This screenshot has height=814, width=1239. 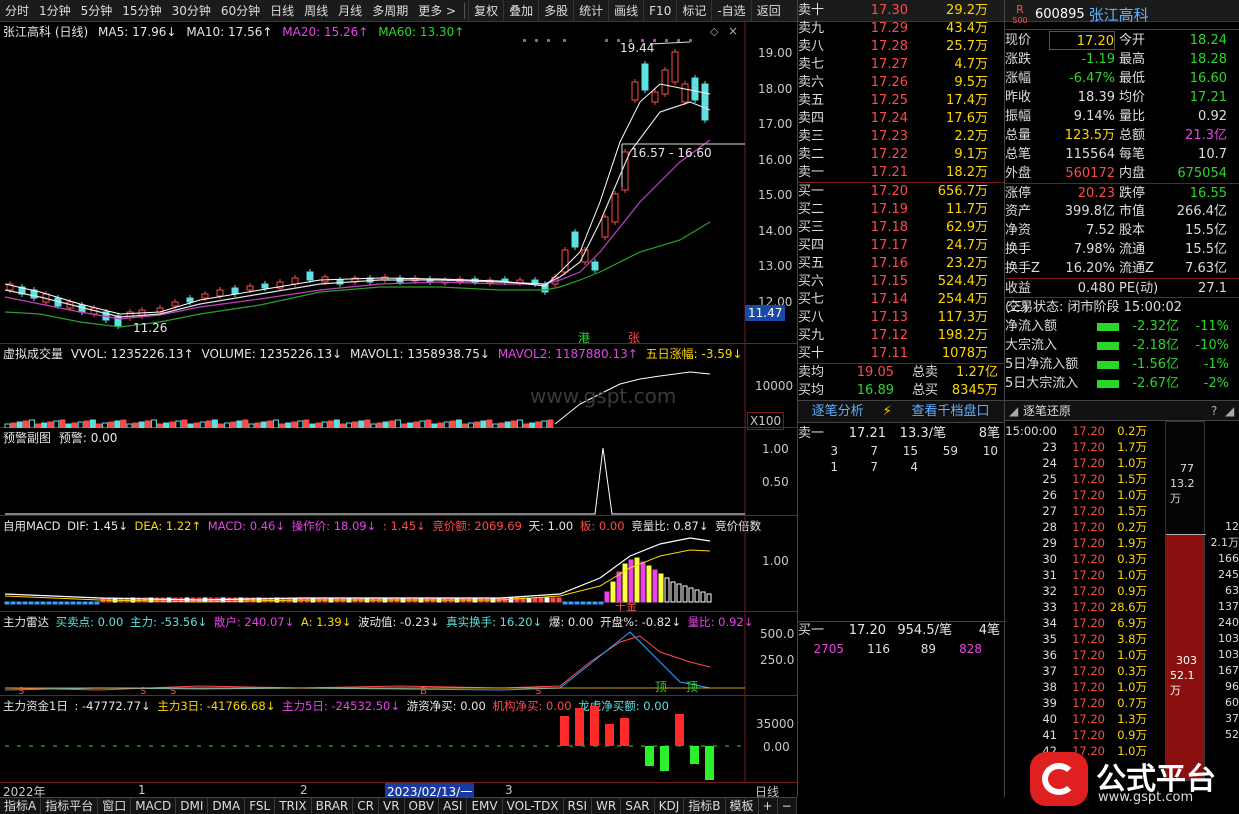 What do you see at coordinates (811, 353) in the screenshot?
I see `bid-label: 买十` at bounding box center [811, 353].